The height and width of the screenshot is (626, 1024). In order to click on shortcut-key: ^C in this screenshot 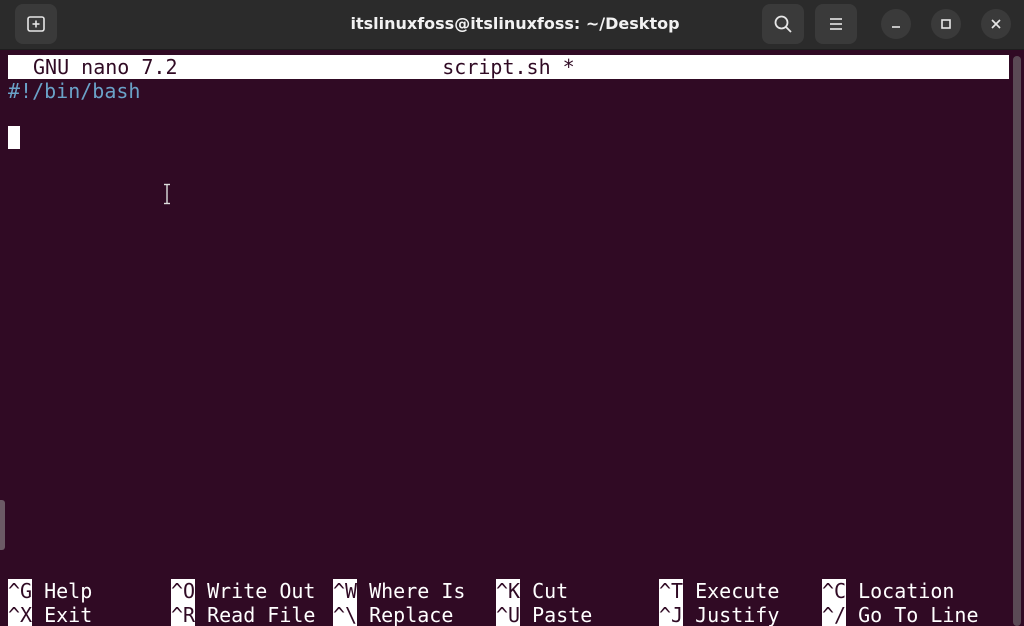, I will do `click(834, 591)`.